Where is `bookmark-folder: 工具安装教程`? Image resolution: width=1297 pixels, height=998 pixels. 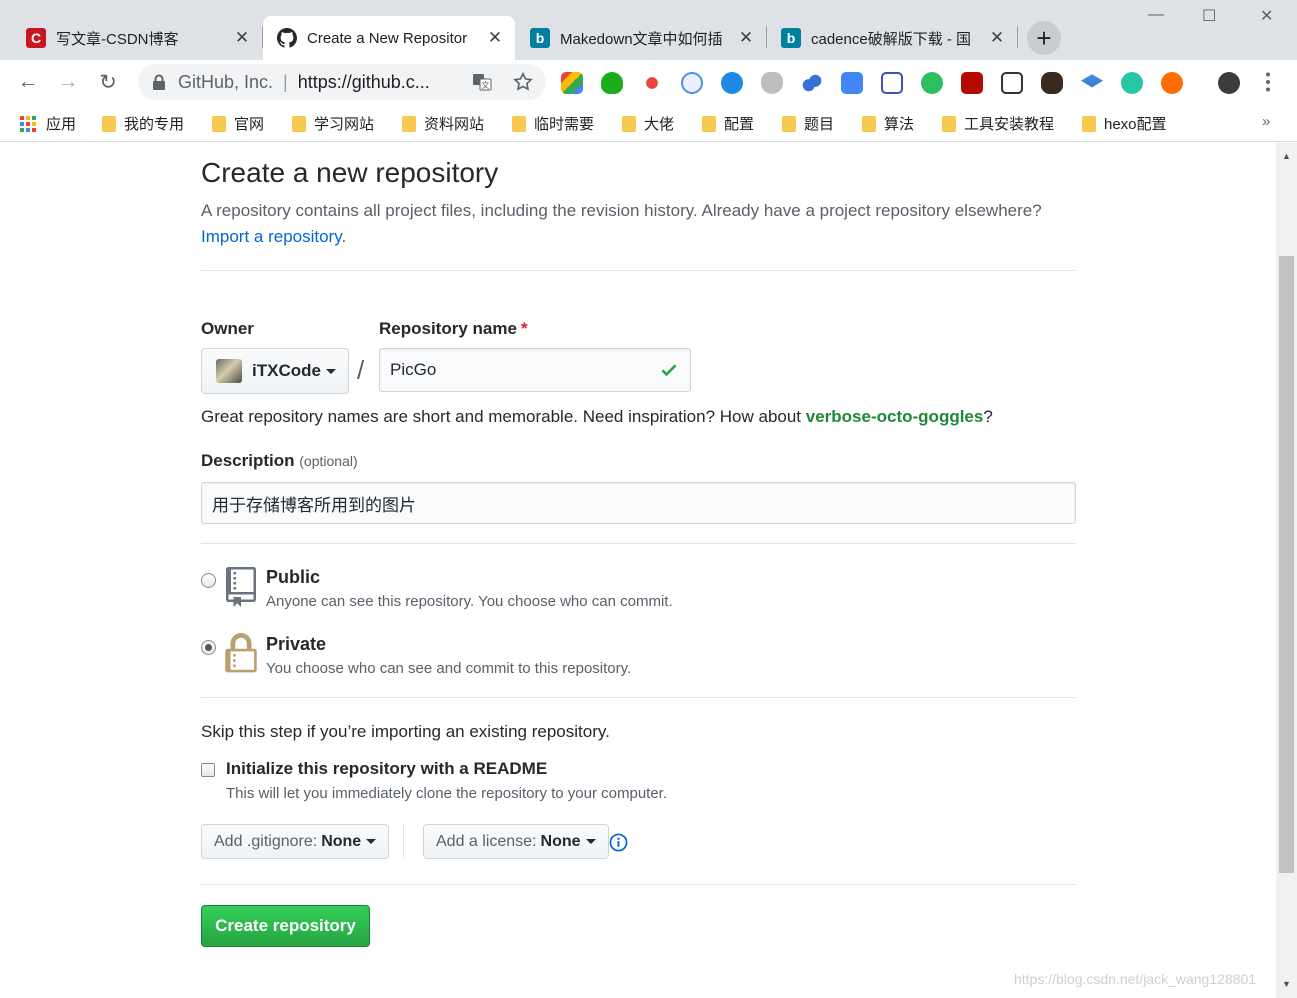 bookmark-folder: 工具安装教程 is located at coordinates (998, 123).